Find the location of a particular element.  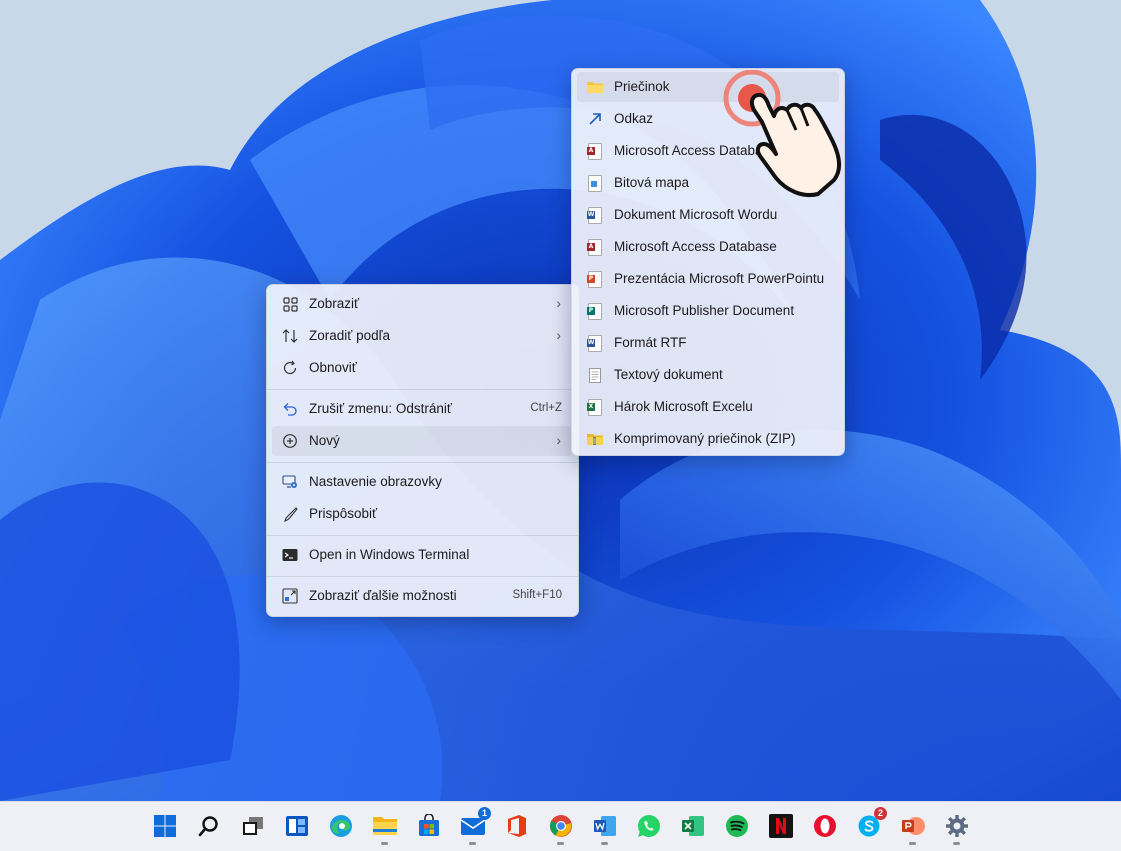

file-explorer-icon is located at coordinates (385, 826).